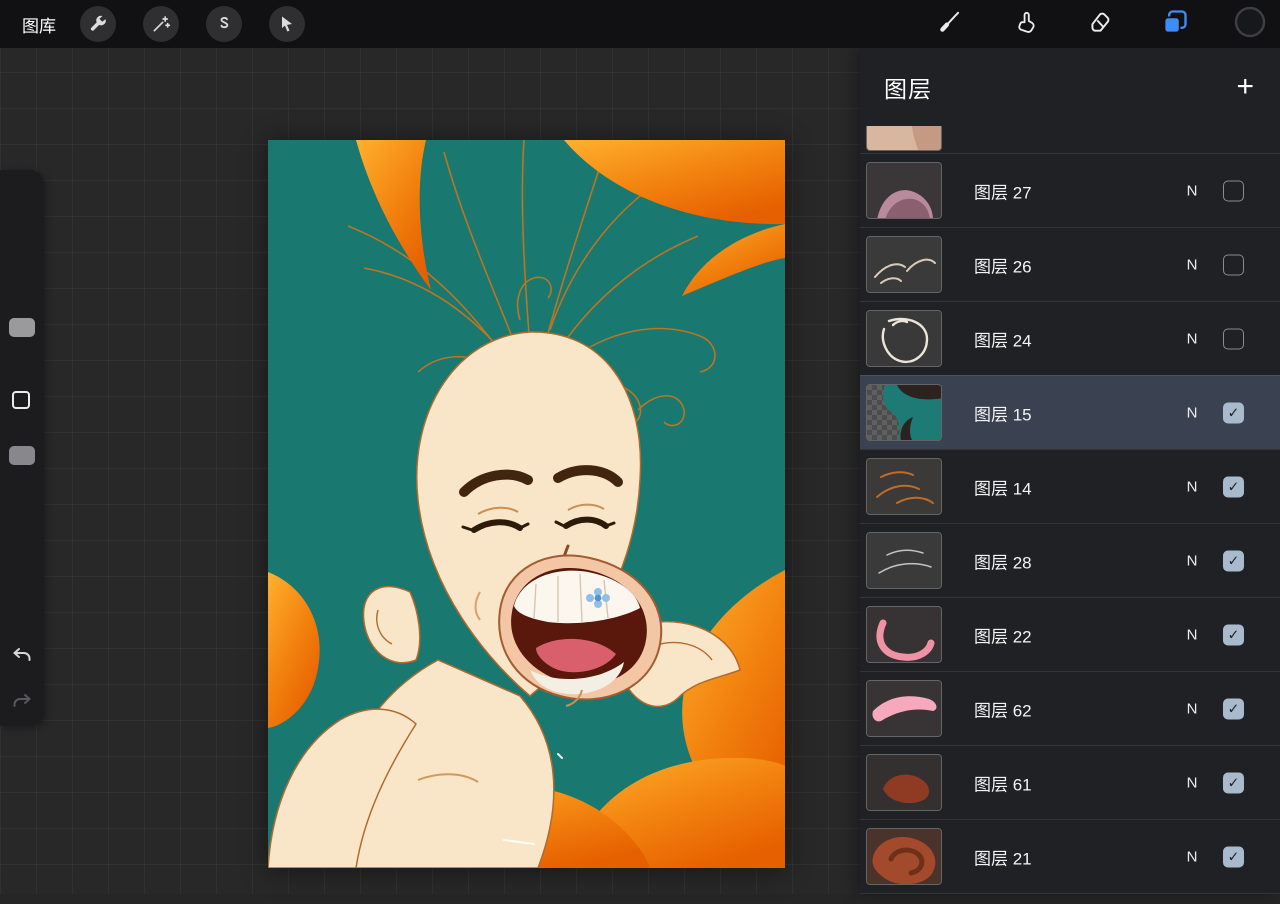 The width and height of the screenshot is (1280, 904). I want to click on redo-icon, so click(22, 707).